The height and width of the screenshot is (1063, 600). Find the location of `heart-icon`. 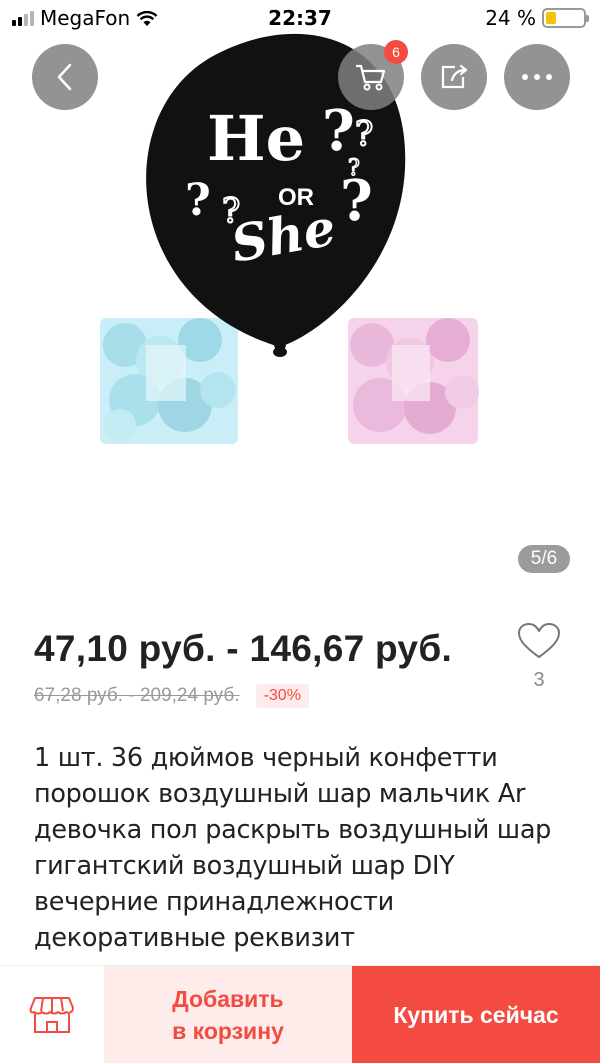

heart-icon is located at coordinates (539, 640).